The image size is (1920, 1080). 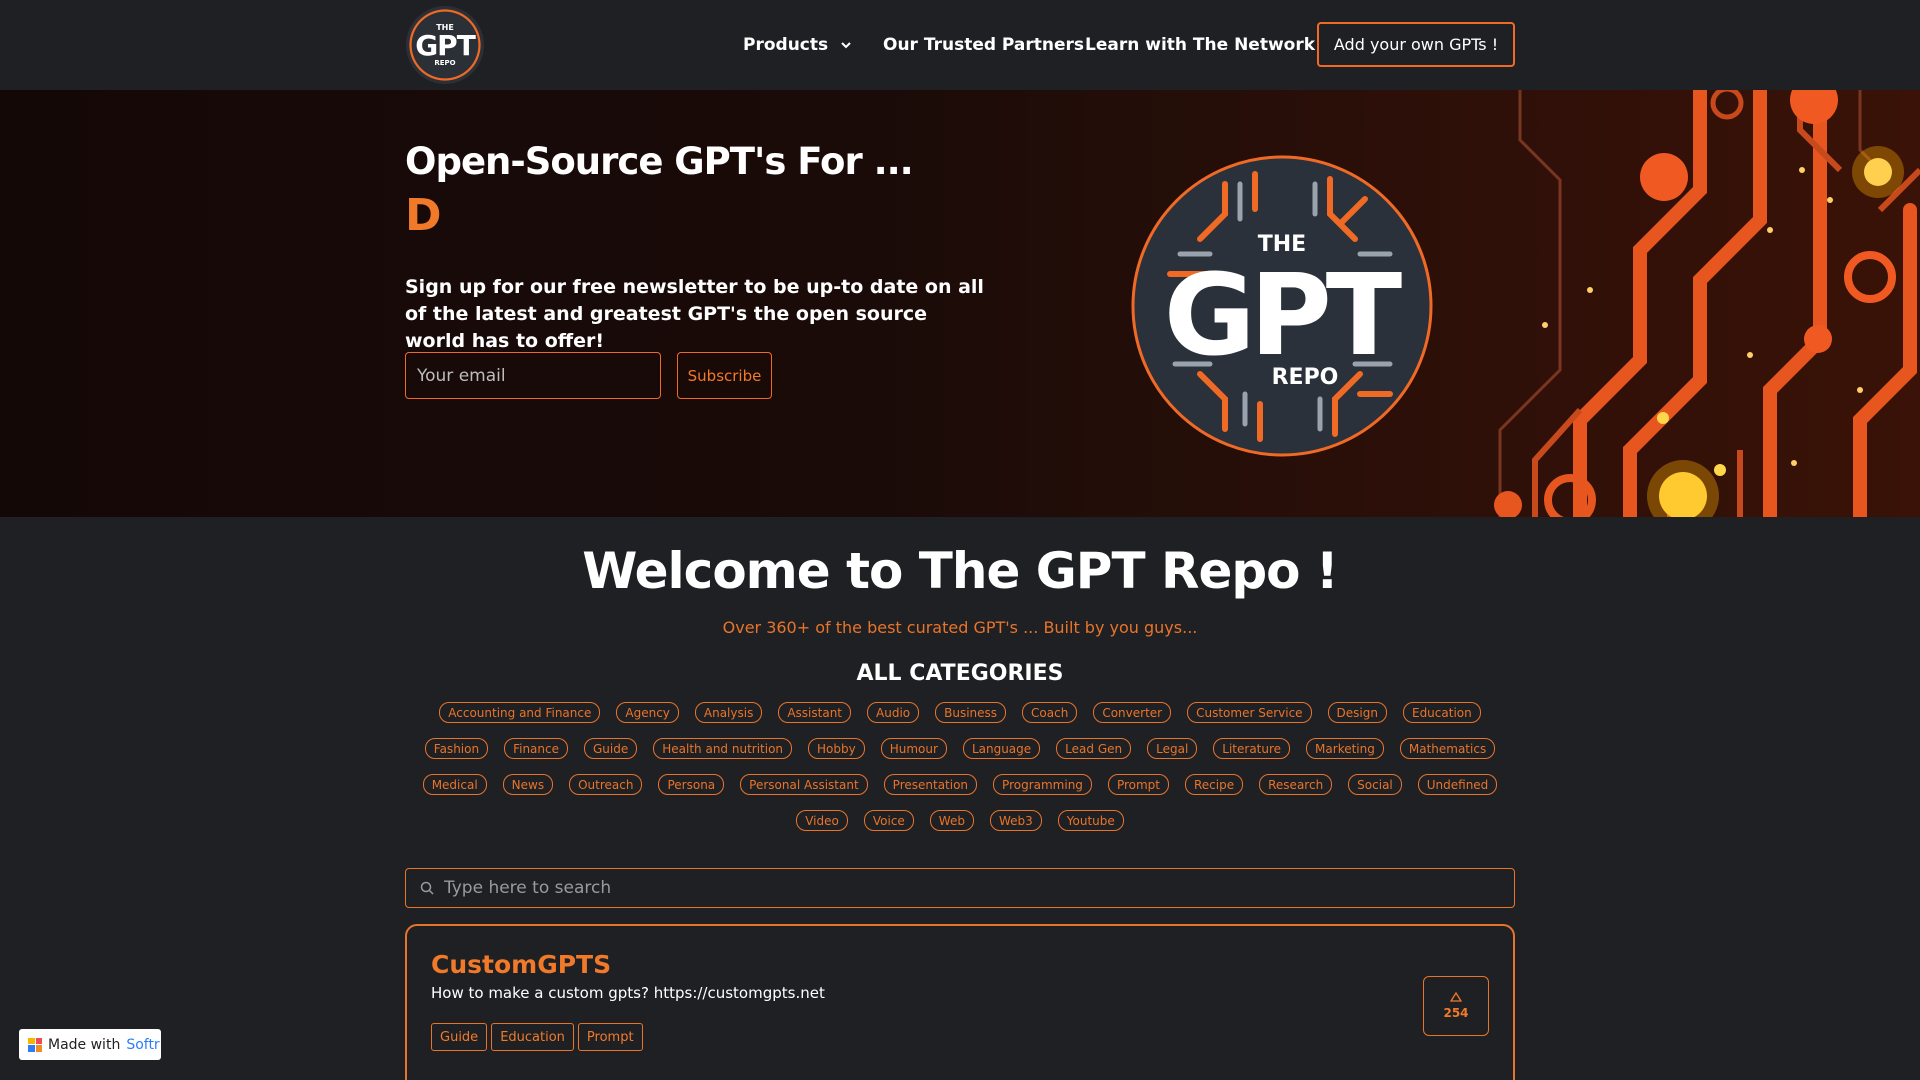 What do you see at coordinates (445, 45) in the screenshot?
I see `site-logo: THE GPT REPO` at bounding box center [445, 45].